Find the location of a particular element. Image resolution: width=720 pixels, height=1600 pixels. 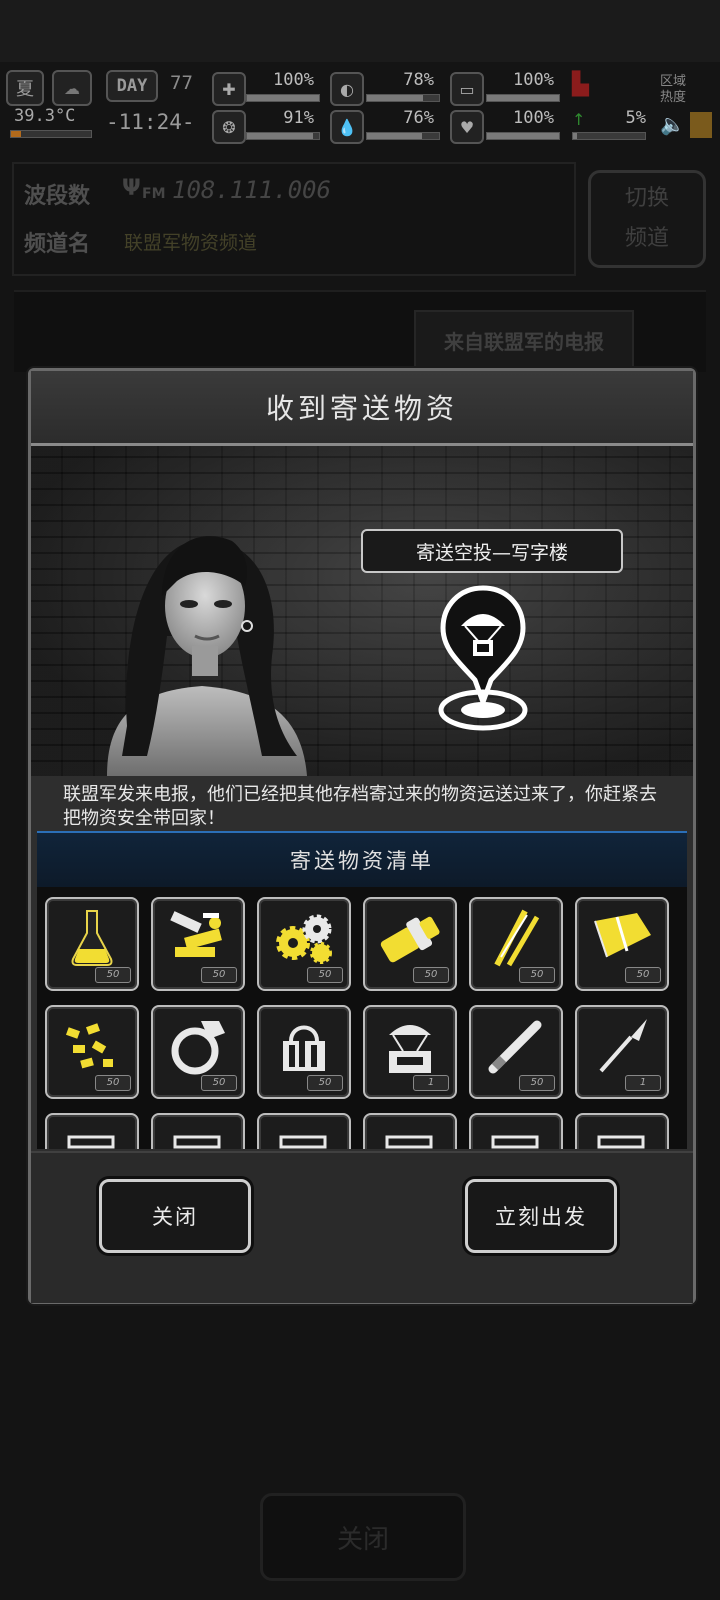

metal-sheet-icon is located at coordinates (622, 935).